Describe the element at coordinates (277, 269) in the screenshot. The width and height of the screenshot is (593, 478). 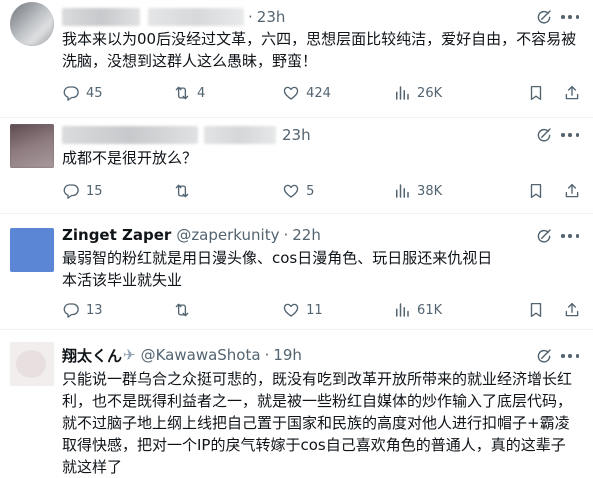
I see `tweet-text: 最弱智的粉红就是用日漫头像、cos日漫角色、玩日服还来仇视日本活该毕业就失业` at that location.